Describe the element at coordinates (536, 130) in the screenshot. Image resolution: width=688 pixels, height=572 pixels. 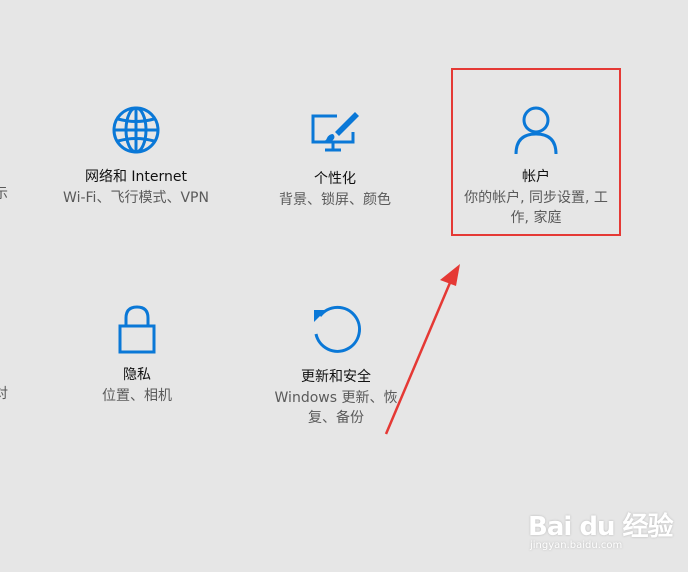
I see `person-icon` at that location.